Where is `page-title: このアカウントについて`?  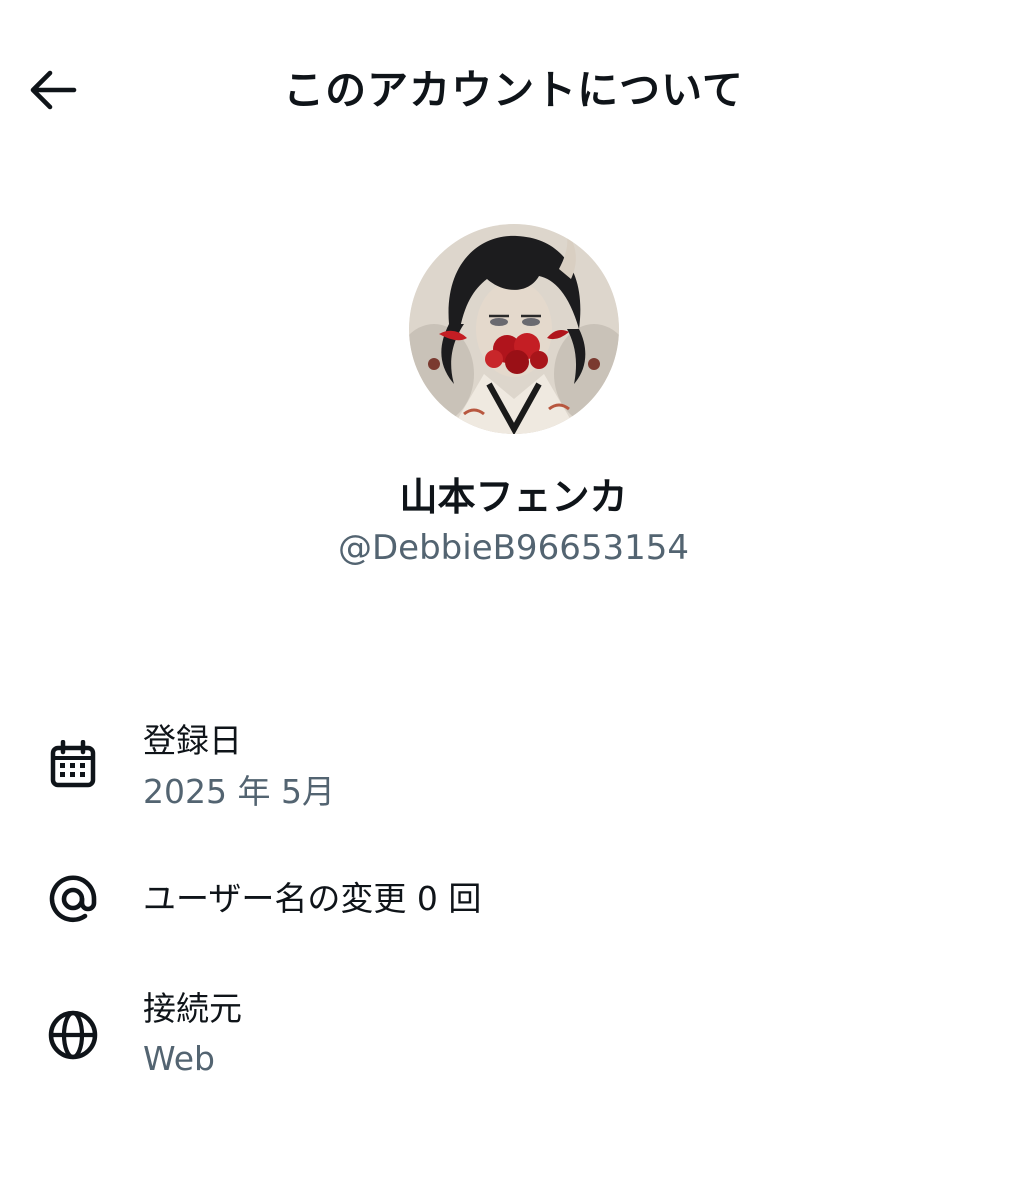 page-title: このアカウントについて is located at coordinates (513, 90).